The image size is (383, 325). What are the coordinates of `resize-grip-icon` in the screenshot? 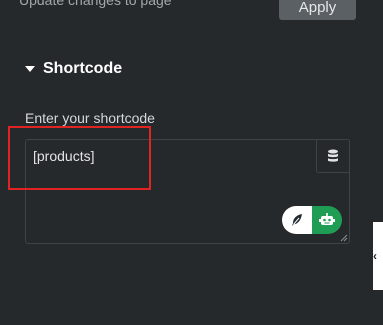 It's located at (344, 238).